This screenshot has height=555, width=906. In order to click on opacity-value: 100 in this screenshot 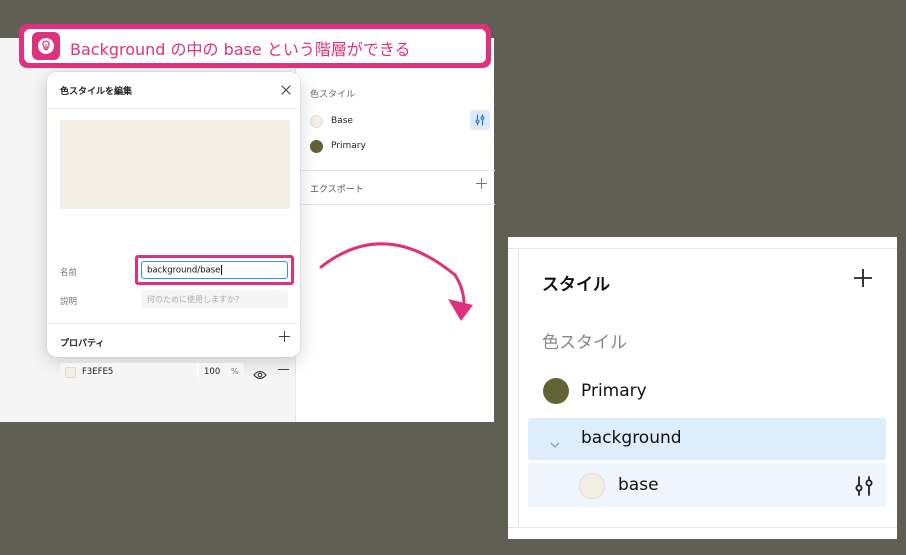, I will do `click(212, 372)`.